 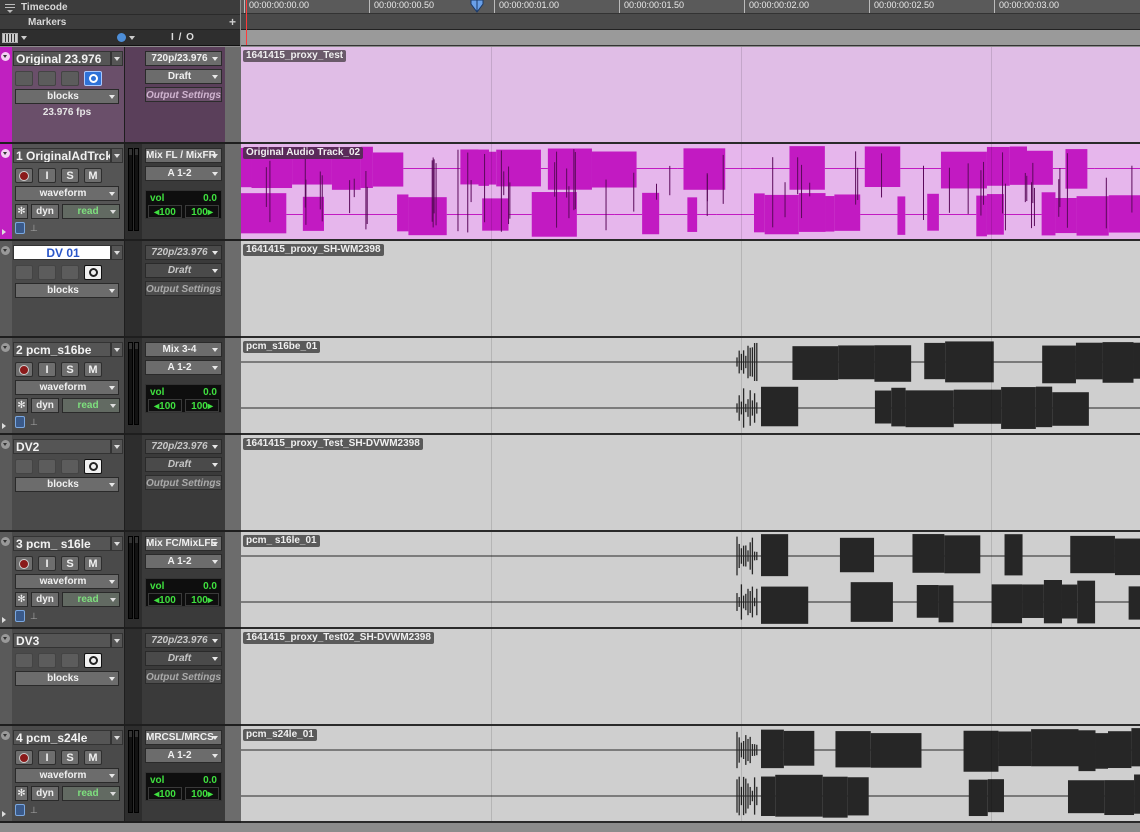 I want to click on timeline-lane: 1641415_proxy_Test, so click(x=690, y=95).